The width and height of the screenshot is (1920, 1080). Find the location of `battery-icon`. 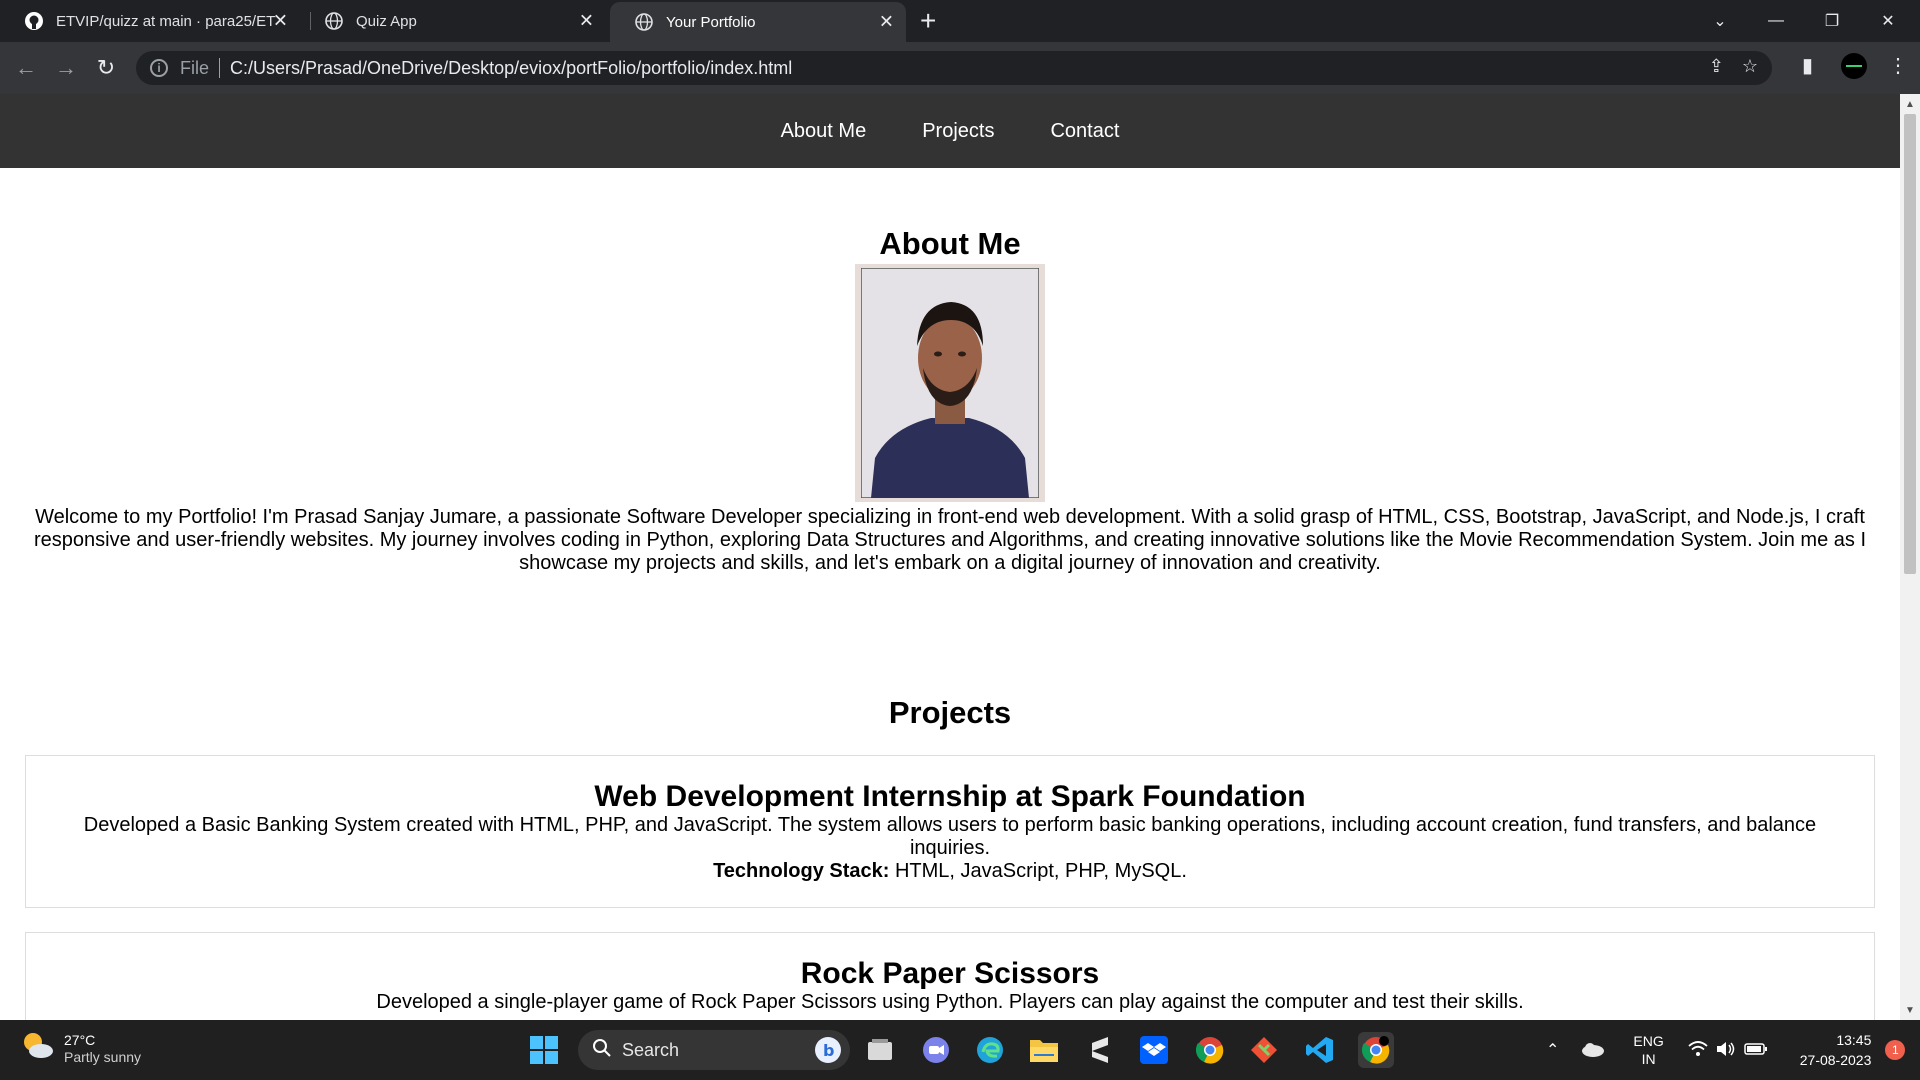

battery-icon is located at coordinates (1756, 1050).